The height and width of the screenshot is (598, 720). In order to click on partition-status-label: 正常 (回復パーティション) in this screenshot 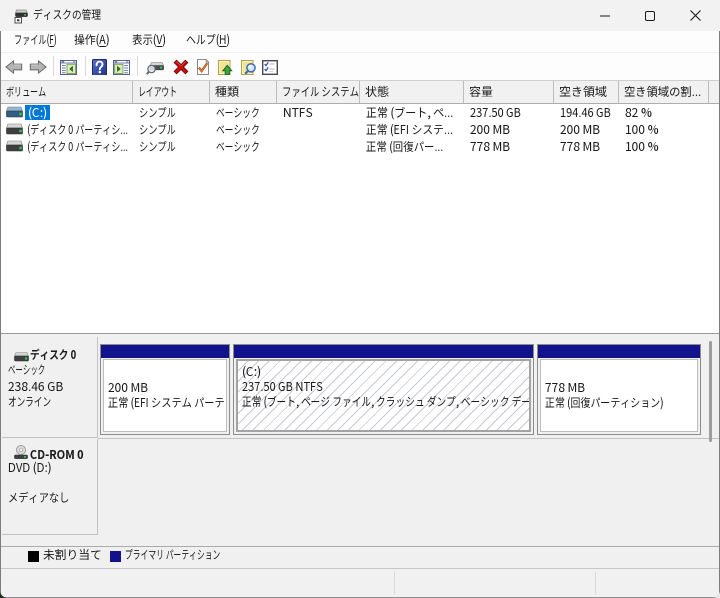, I will do `click(604, 402)`.